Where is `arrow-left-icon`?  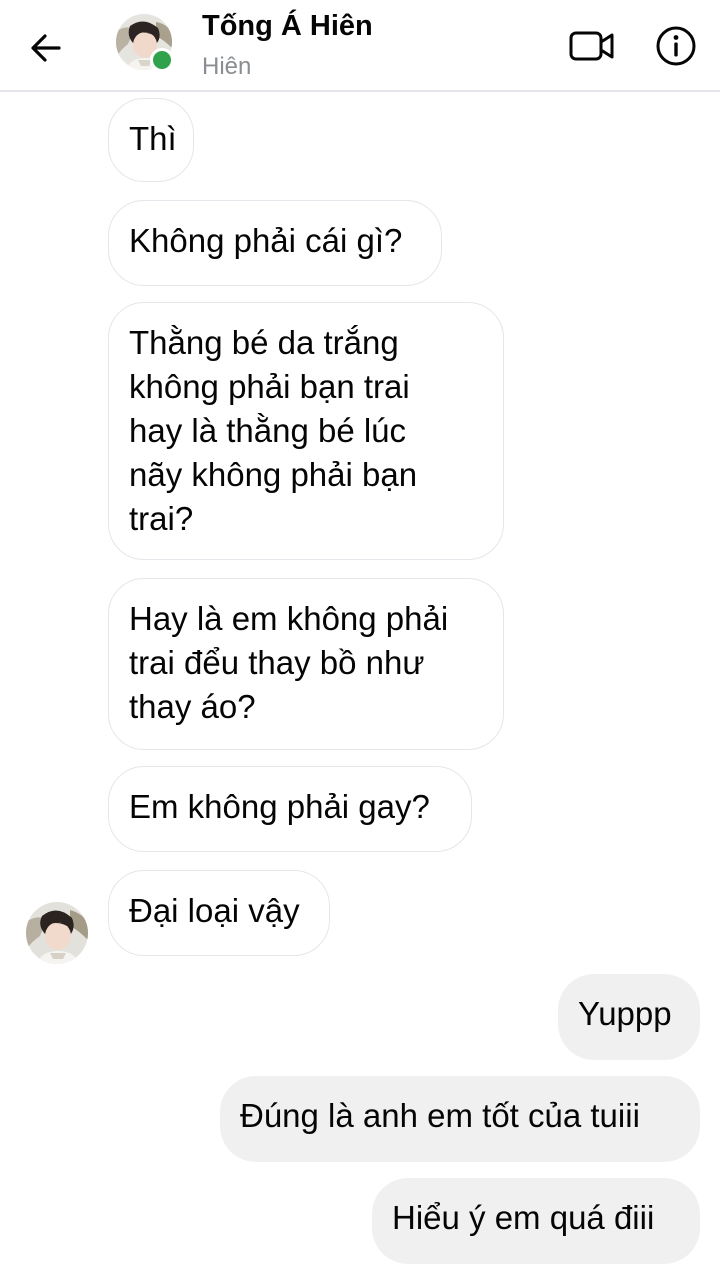 arrow-left-icon is located at coordinates (46, 48).